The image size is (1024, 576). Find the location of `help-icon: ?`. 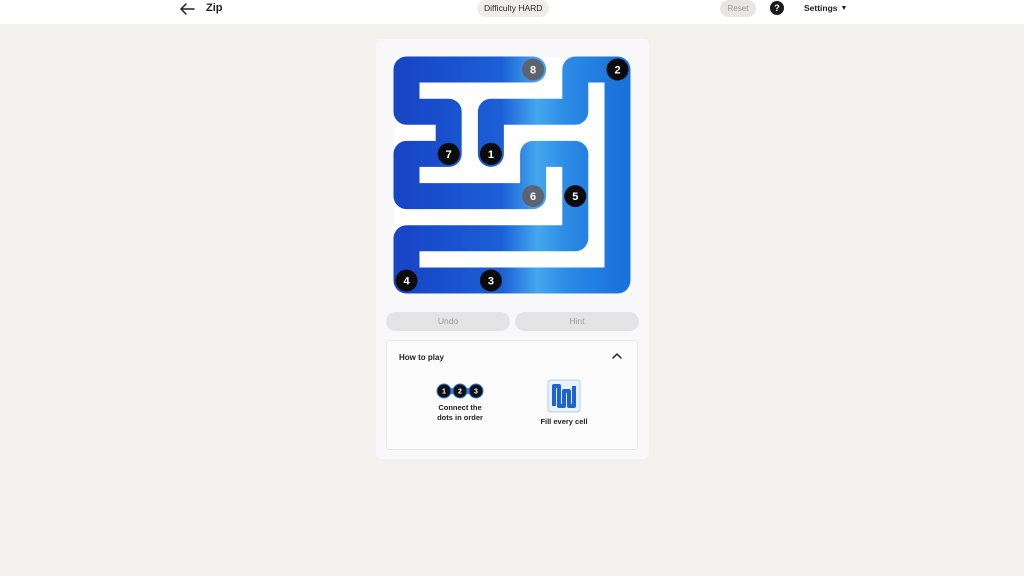

help-icon: ? is located at coordinates (777, 8).